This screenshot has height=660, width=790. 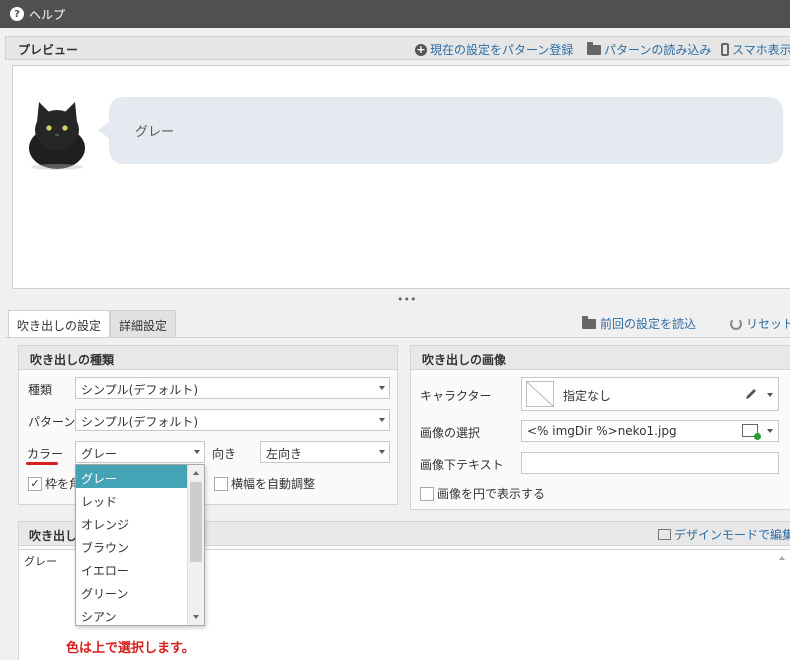 I want to click on edit-icon, so click(x=664, y=534).